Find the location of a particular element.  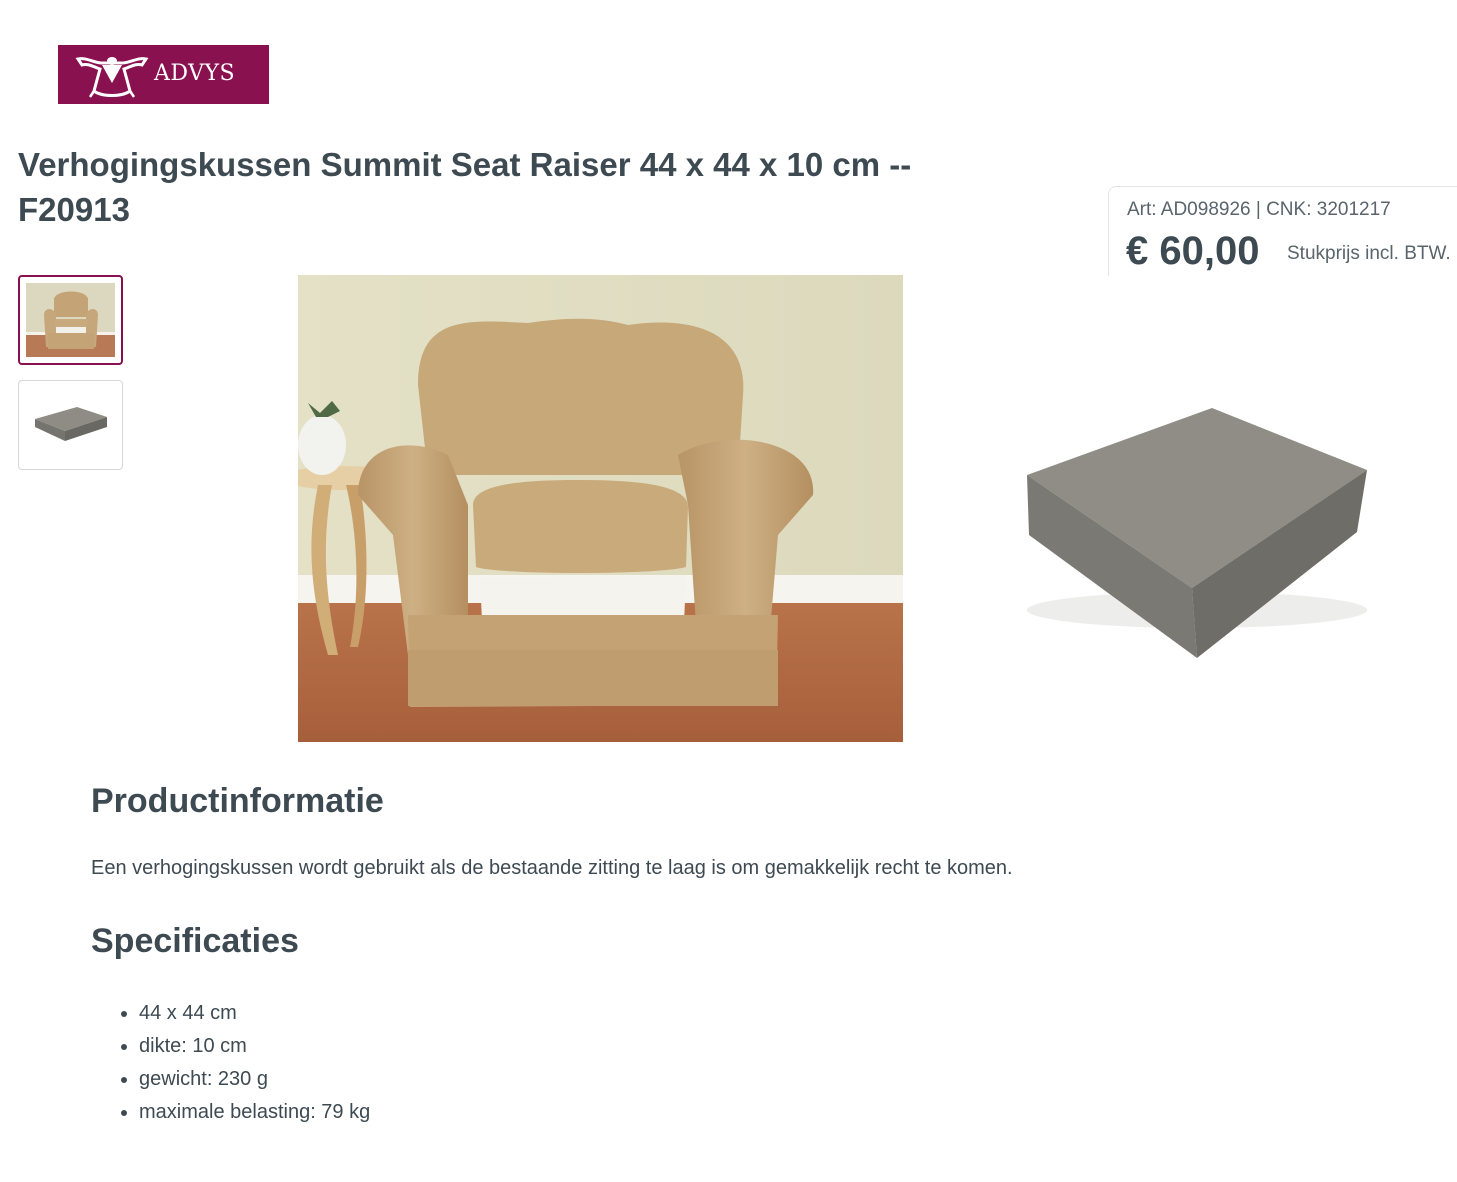

thumbnail-cushion is located at coordinates (70, 425).